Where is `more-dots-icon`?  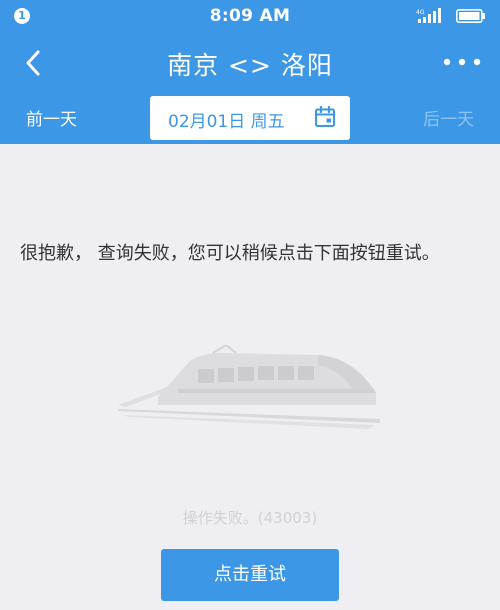
more-dots-icon is located at coordinates (462, 62).